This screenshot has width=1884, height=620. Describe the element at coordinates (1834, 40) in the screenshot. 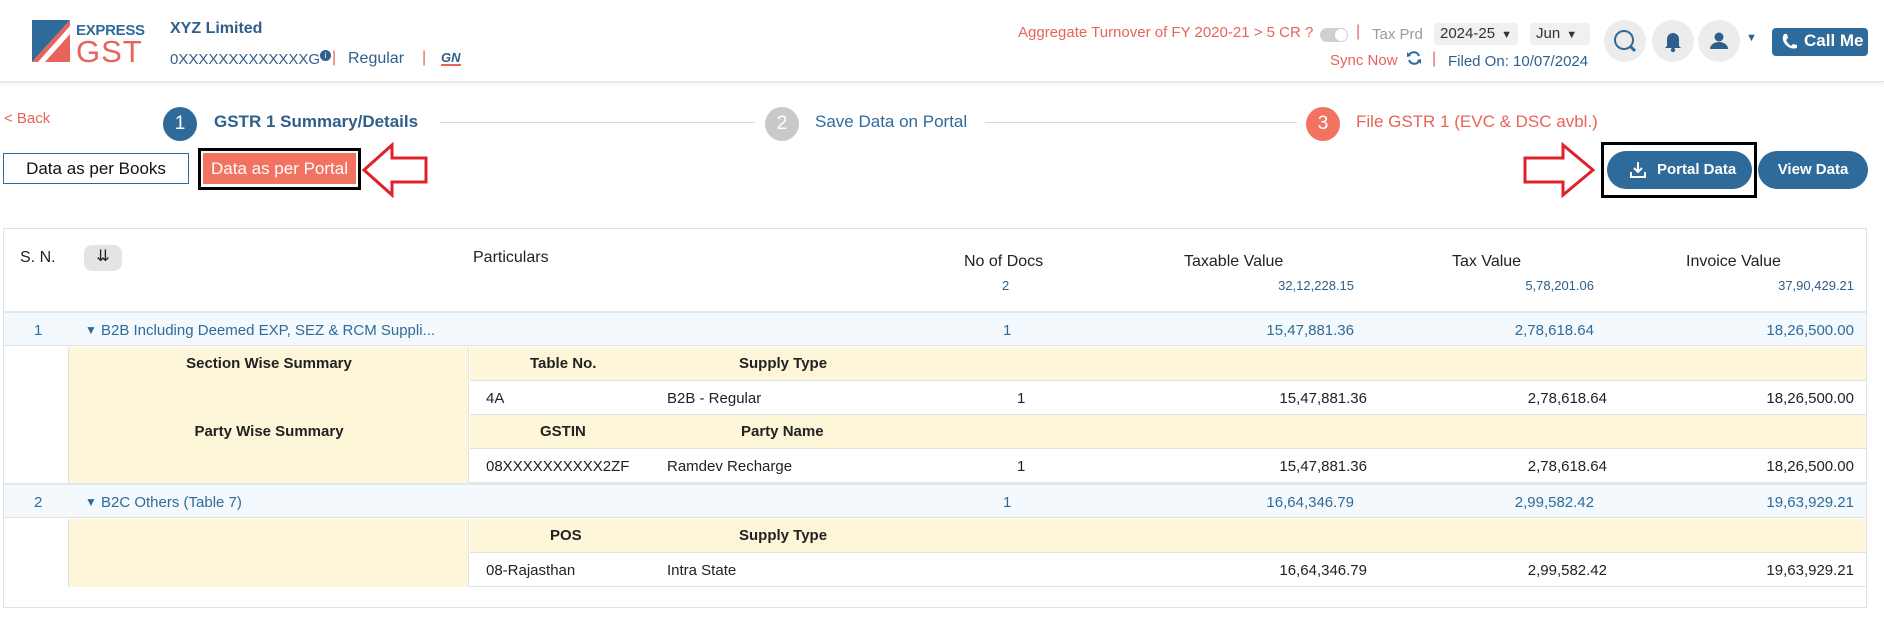

I see `call-me-label: Call Me` at that location.